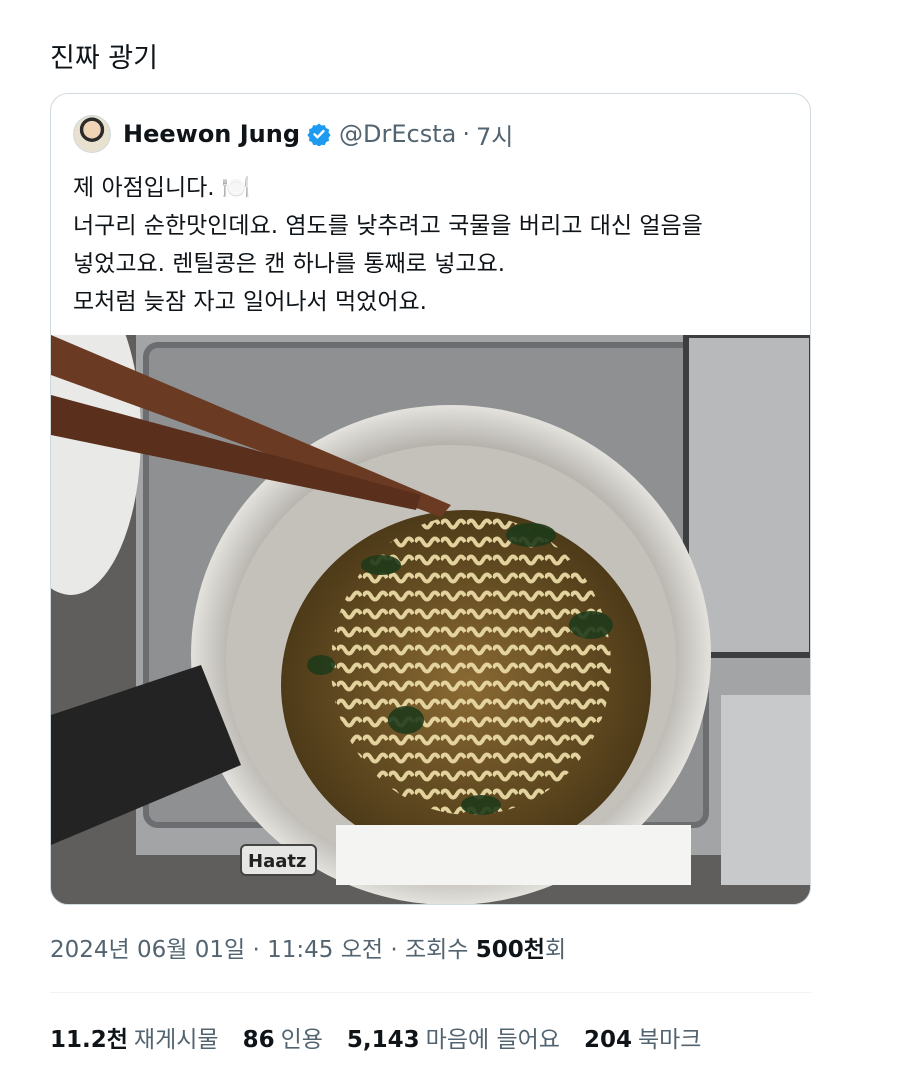 The image size is (897, 1079). I want to click on author-handle: @DrEcsta, so click(397, 134).